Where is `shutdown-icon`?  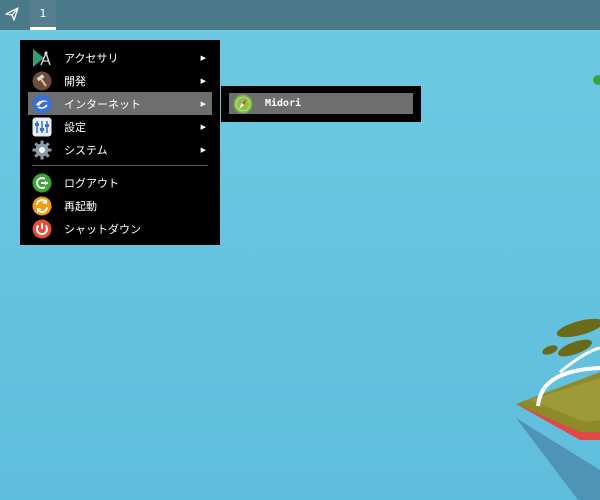
shutdown-icon is located at coordinates (42, 229).